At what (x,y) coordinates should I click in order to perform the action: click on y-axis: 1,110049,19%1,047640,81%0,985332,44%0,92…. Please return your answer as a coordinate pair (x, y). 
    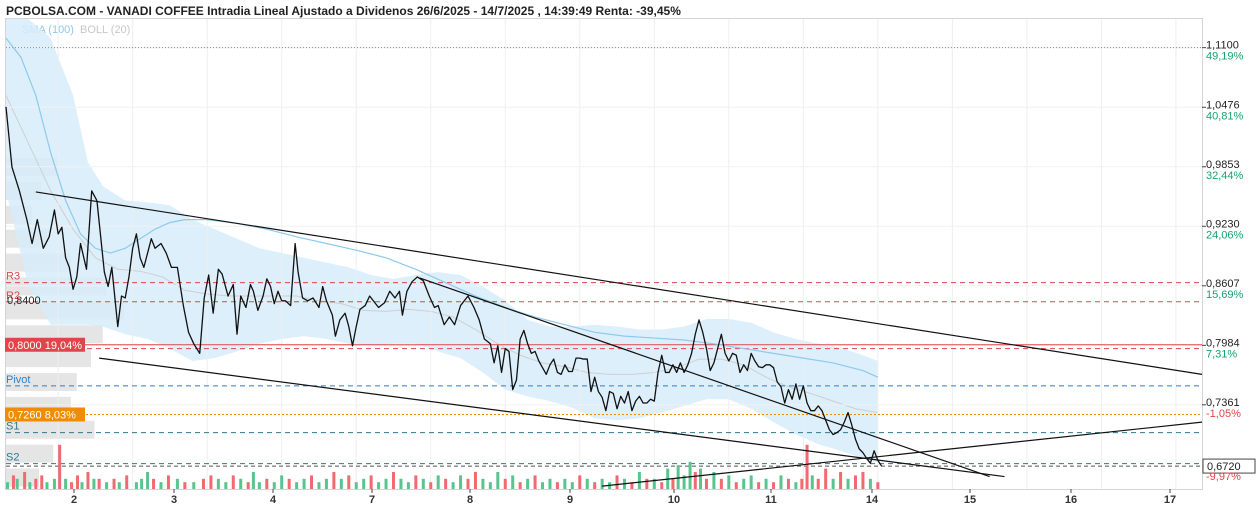
    Looking at the image, I should click on (1229, 261).